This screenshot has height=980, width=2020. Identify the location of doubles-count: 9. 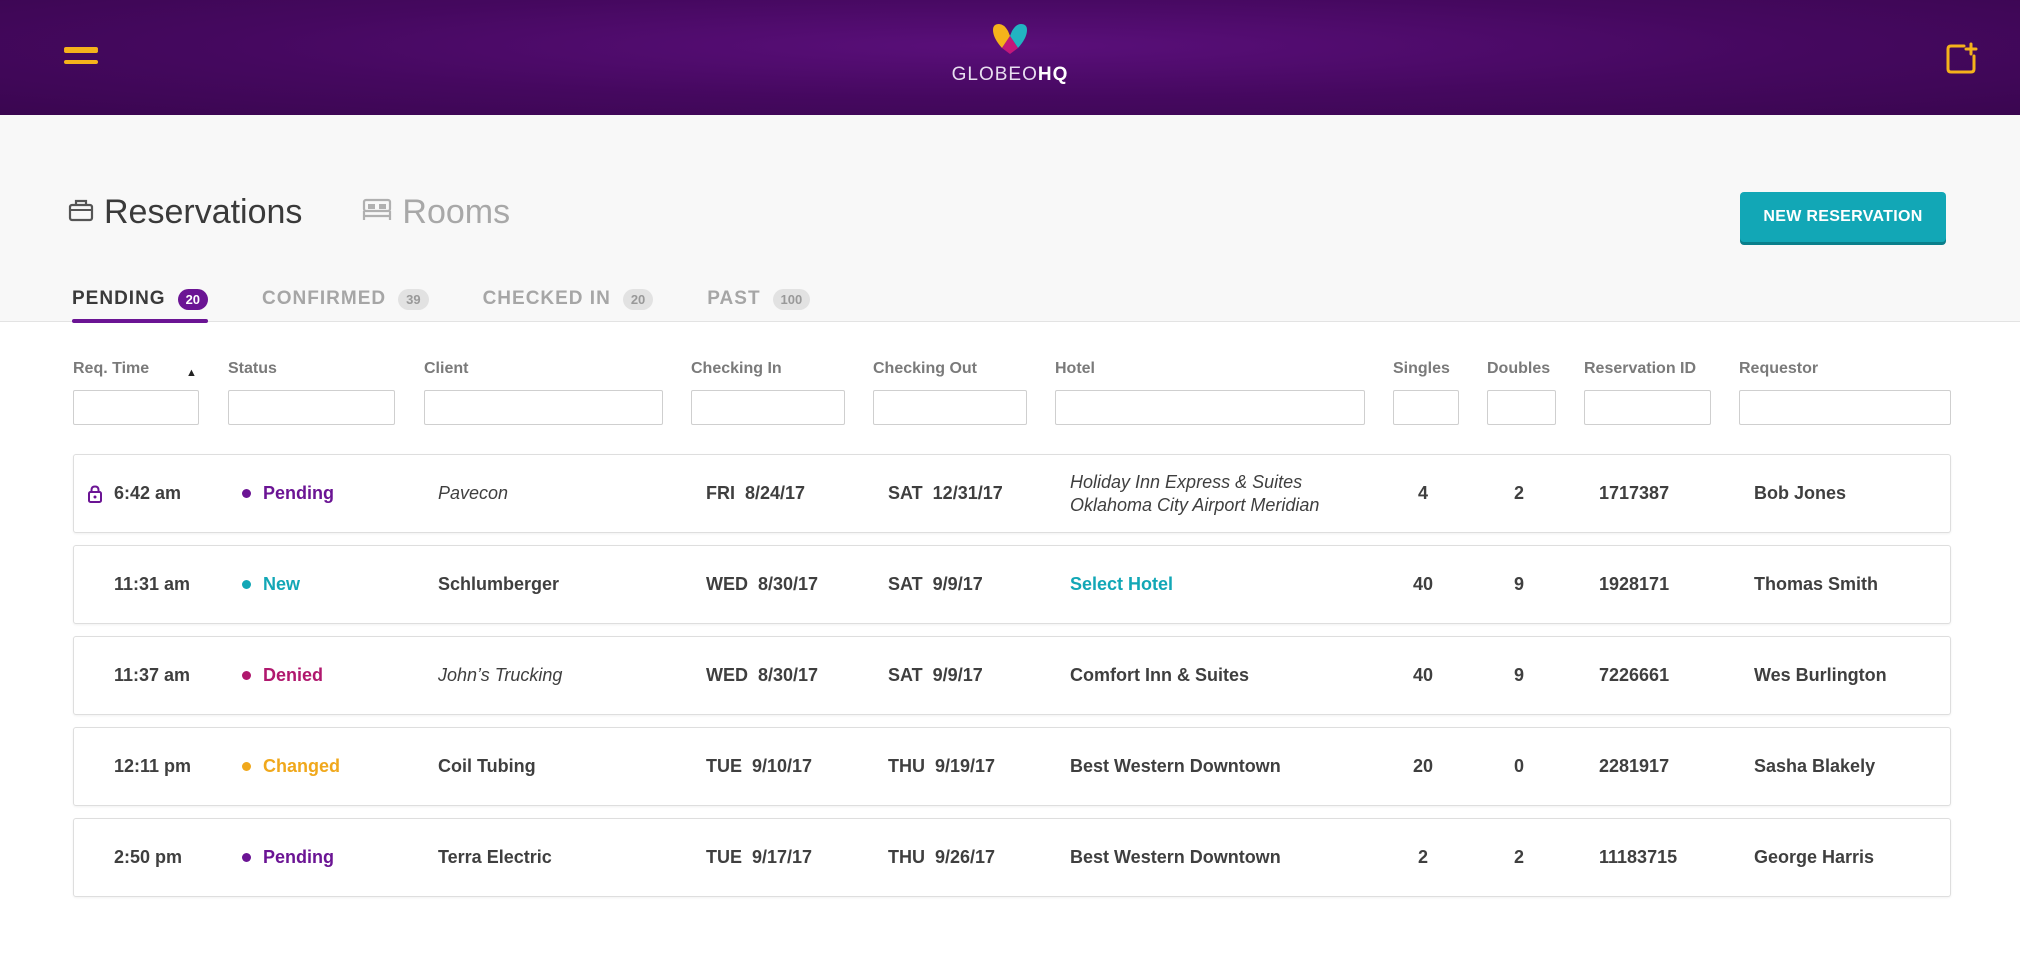
(1519, 675).